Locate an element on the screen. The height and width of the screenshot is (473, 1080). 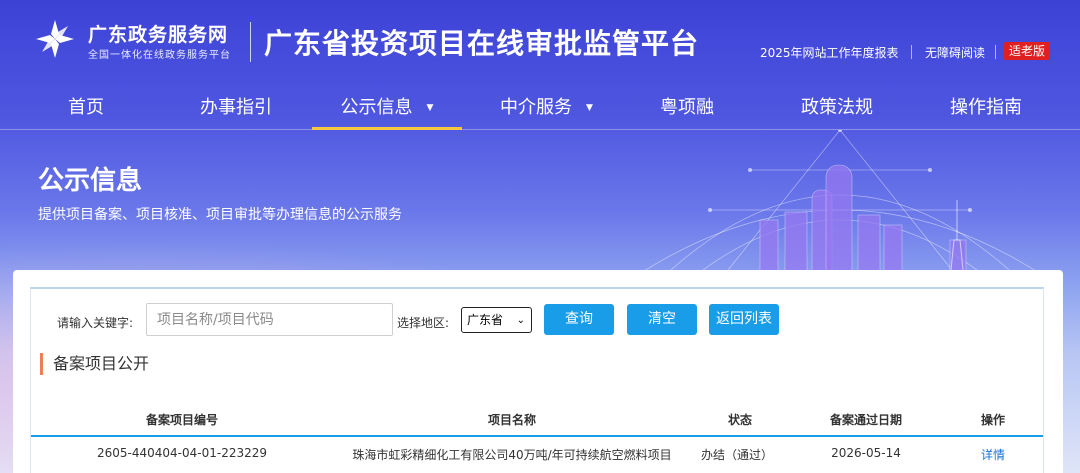
region-label: 选择地区: is located at coordinates (423, 323).